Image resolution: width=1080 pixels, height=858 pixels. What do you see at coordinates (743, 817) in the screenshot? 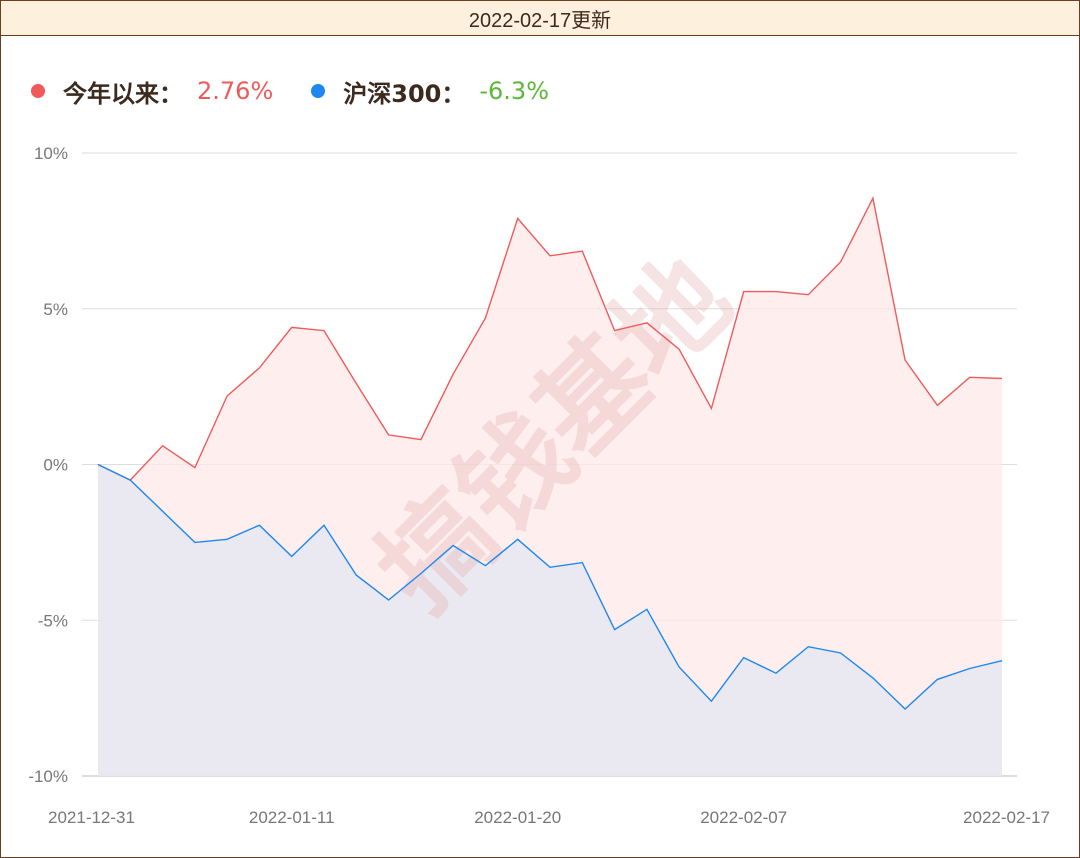
I see `x-tick-label: 2022-02-07` at bounding box center [743, 817].